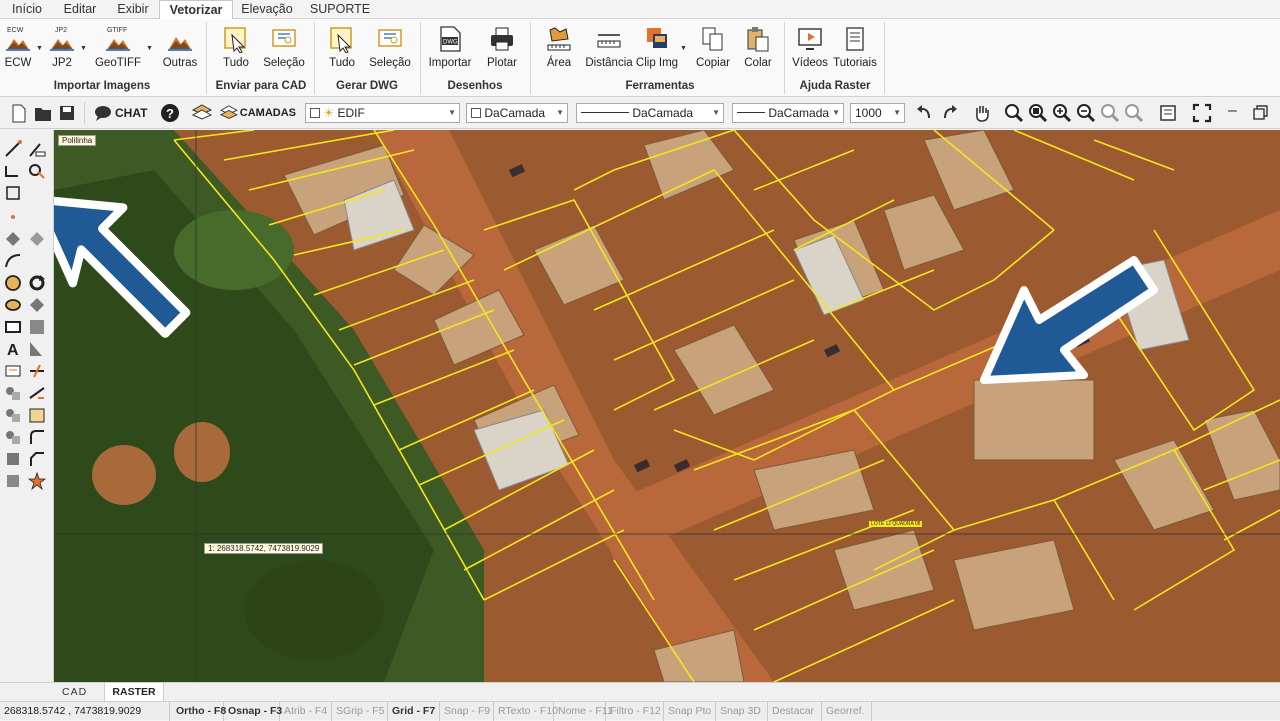  I want to click on ellipse-tool-icon, so click(13, 305).